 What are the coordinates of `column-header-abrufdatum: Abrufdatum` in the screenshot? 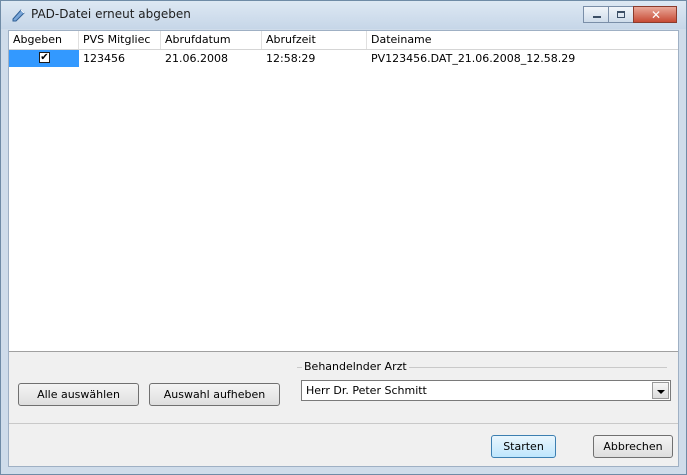 It's located at (211, 40).